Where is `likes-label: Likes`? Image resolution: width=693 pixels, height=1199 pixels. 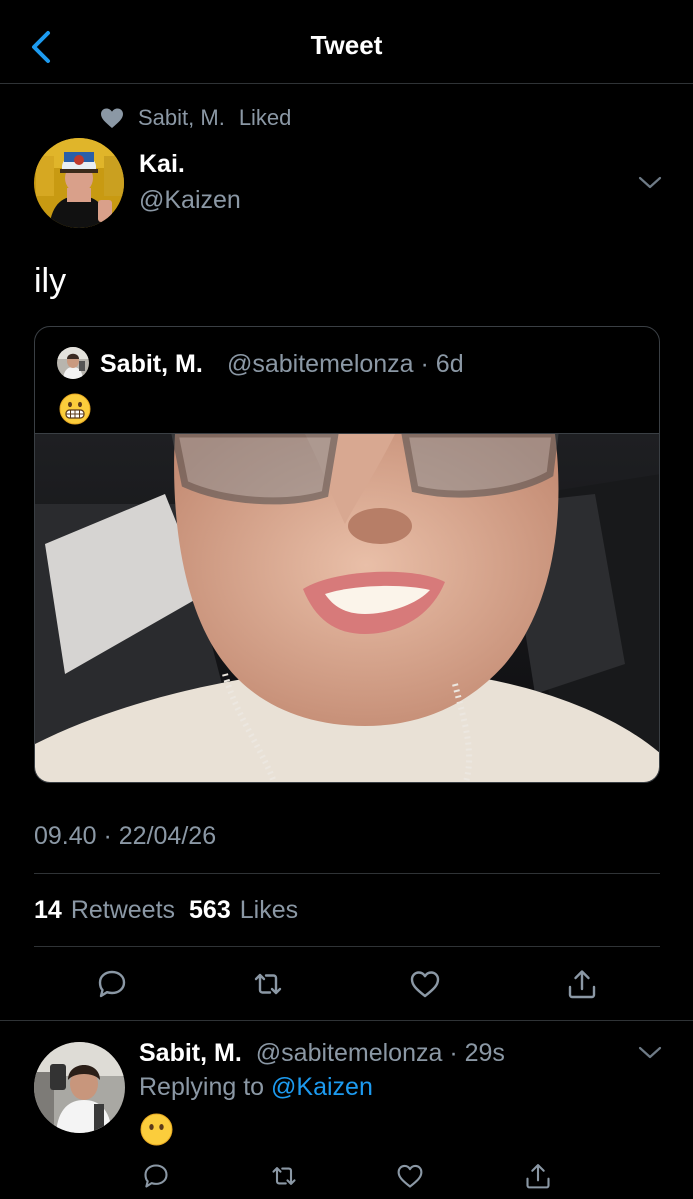
likes-label: Likes is located at coordinates (269, 910).